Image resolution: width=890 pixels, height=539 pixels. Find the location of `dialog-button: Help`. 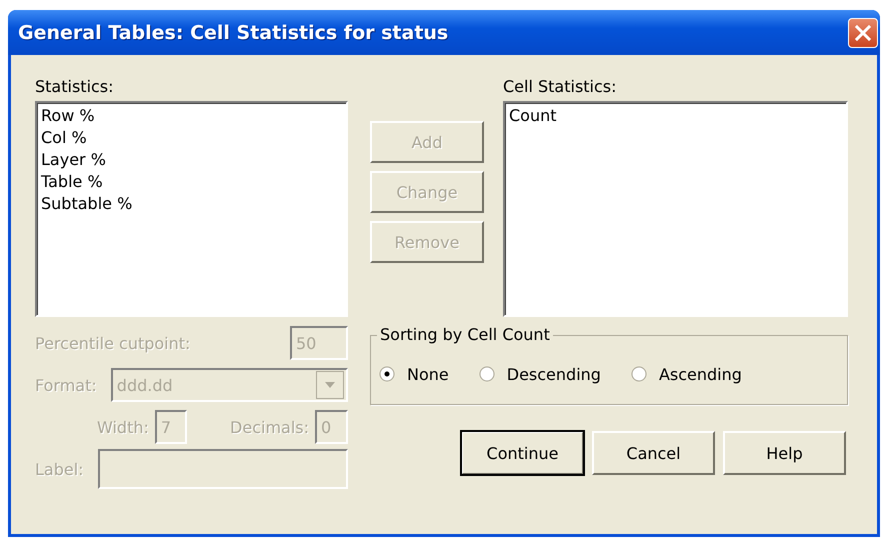

dialog-button: Help is located at coordinates (784, 453).